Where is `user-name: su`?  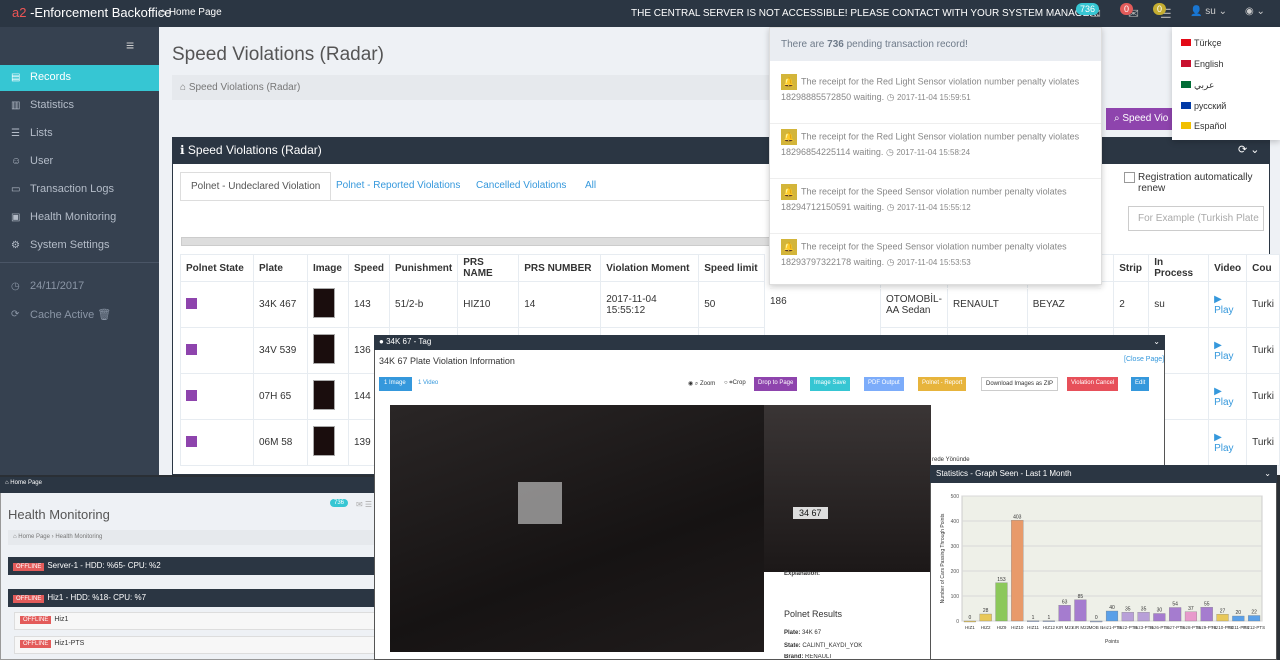
user-name: su is located at coordinates (1210, 11).